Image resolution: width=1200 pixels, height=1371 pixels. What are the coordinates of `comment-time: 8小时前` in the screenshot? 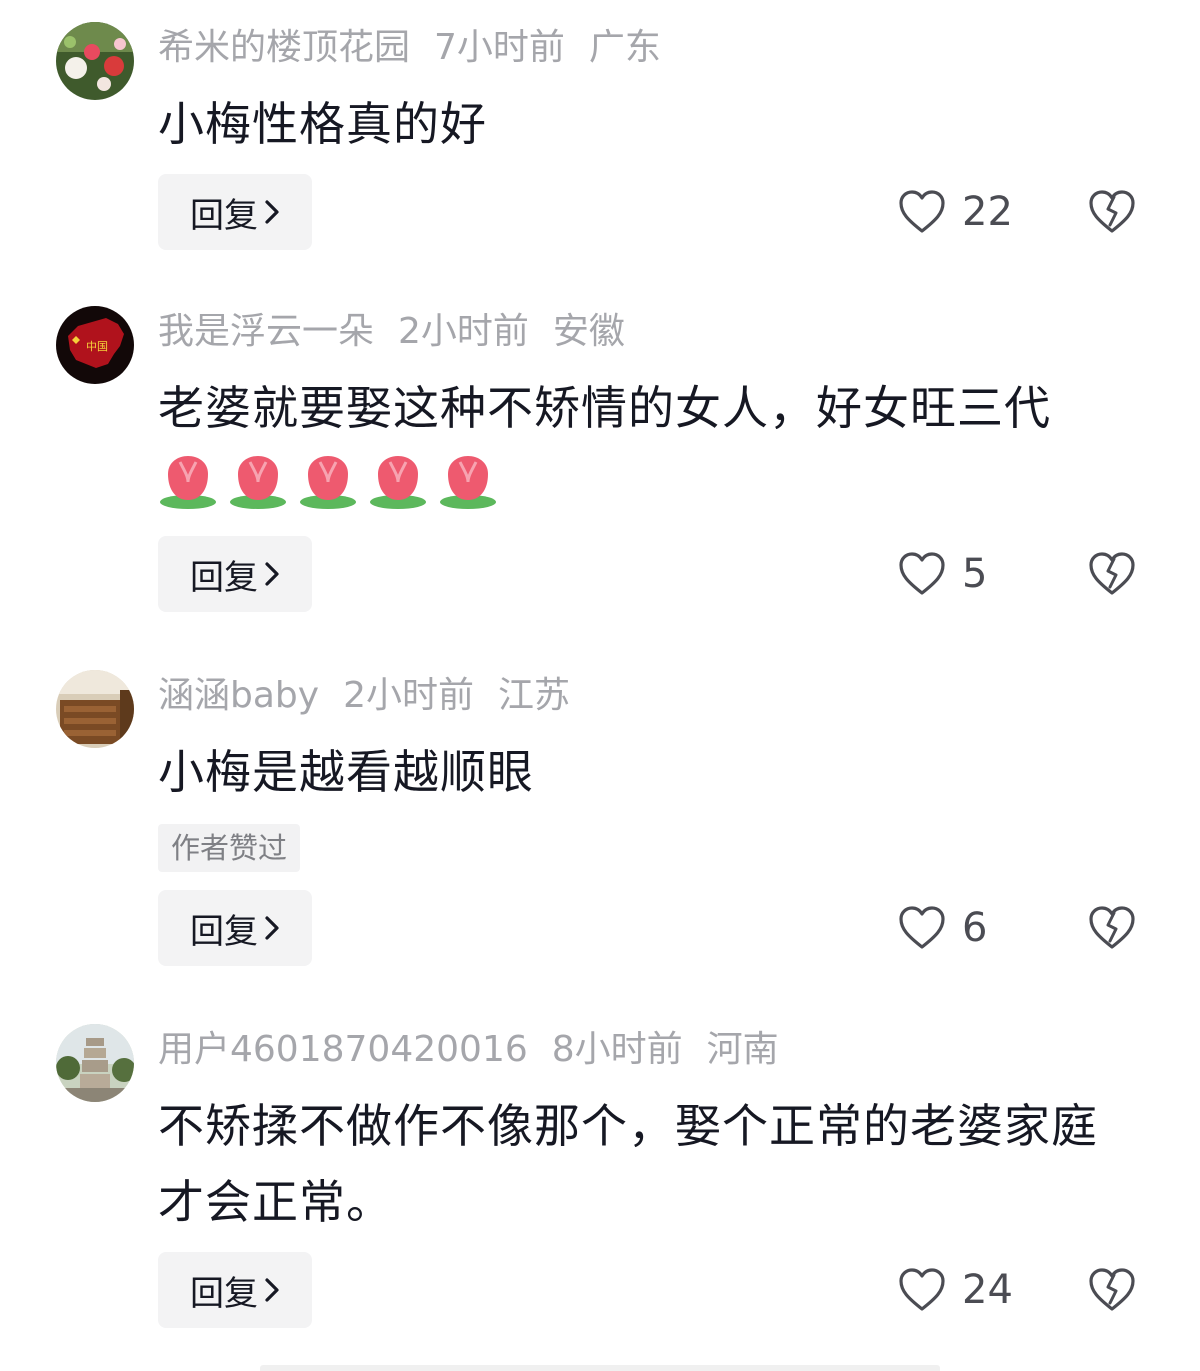 It's located at (617, 1049).